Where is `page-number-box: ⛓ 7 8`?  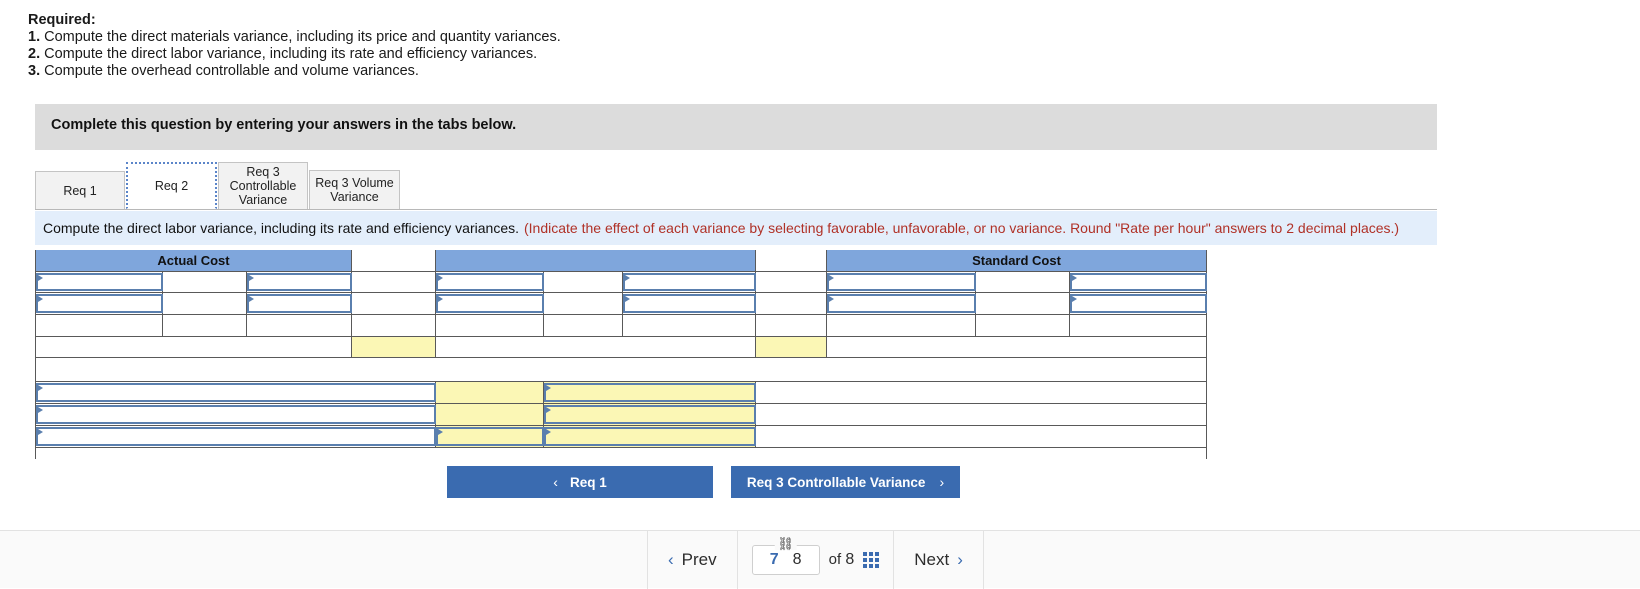 page-number-box: ⛓ 7 8 is located at coordinates (785, 556).